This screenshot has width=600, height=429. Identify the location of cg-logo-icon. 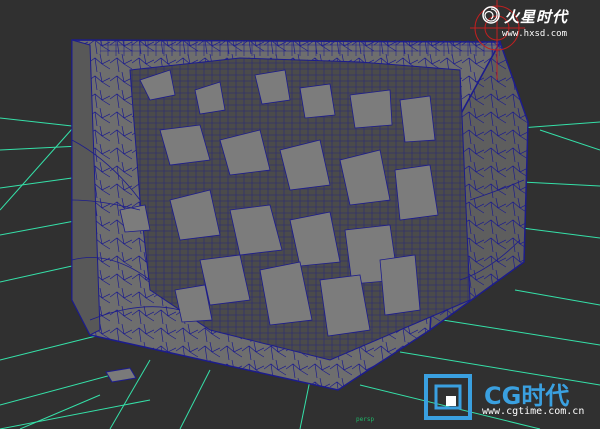
(448, 397).